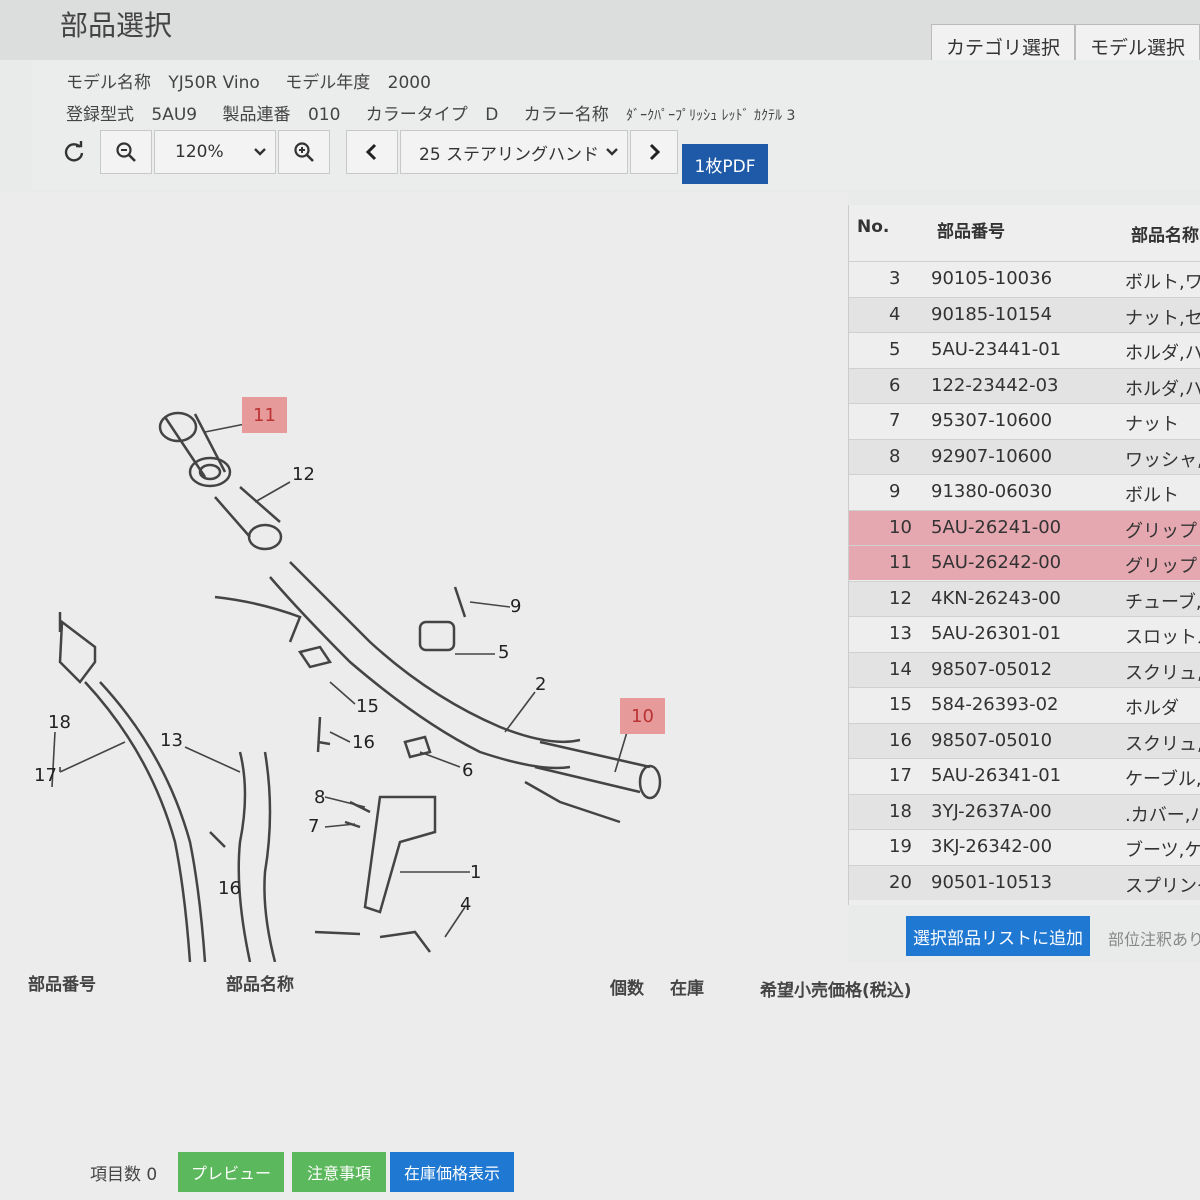  Describe the element at coordinates (687, 989) in the screenshot. I see `col-stock: 在庫` at that location.